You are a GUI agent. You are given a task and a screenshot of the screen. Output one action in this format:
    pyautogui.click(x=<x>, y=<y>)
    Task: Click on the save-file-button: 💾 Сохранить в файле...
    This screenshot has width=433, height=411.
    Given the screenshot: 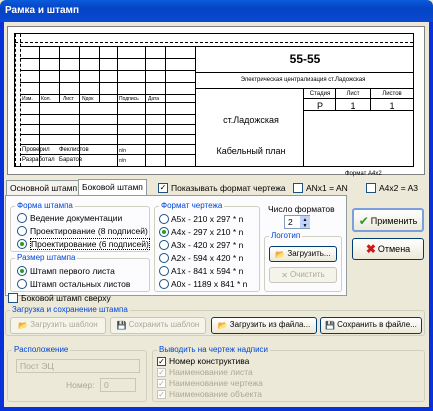 What is the action you would take?
    pyautogui.click(x=371, y=325)
    